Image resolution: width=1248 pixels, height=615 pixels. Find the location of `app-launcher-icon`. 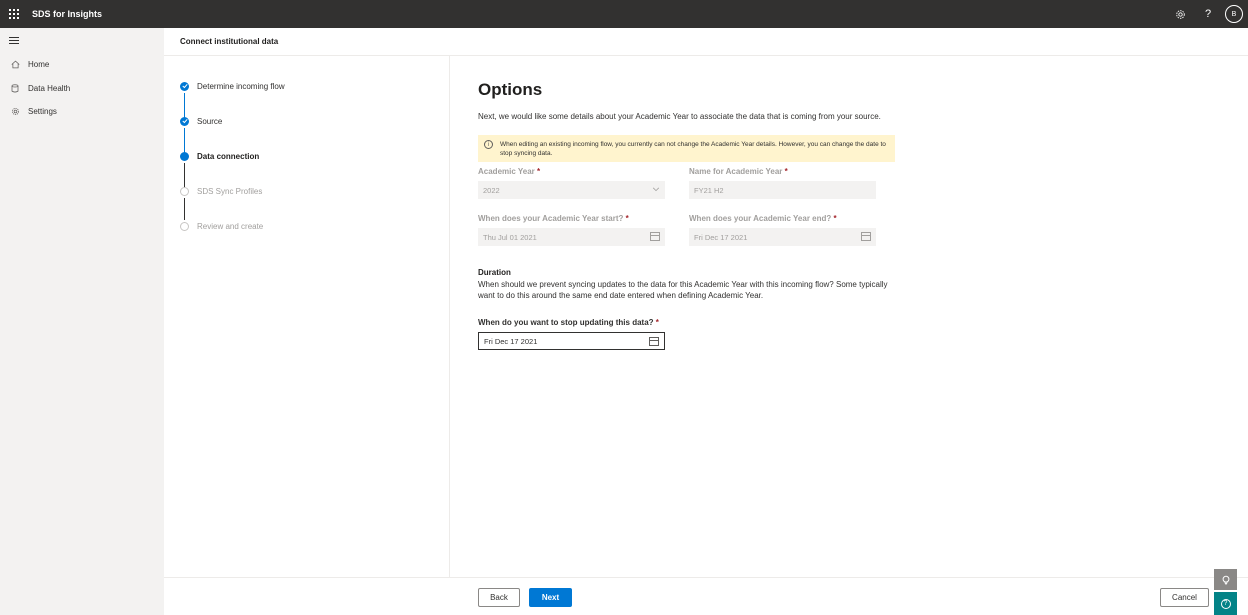

app-launcher-icon is located at coordinates (14, 14).